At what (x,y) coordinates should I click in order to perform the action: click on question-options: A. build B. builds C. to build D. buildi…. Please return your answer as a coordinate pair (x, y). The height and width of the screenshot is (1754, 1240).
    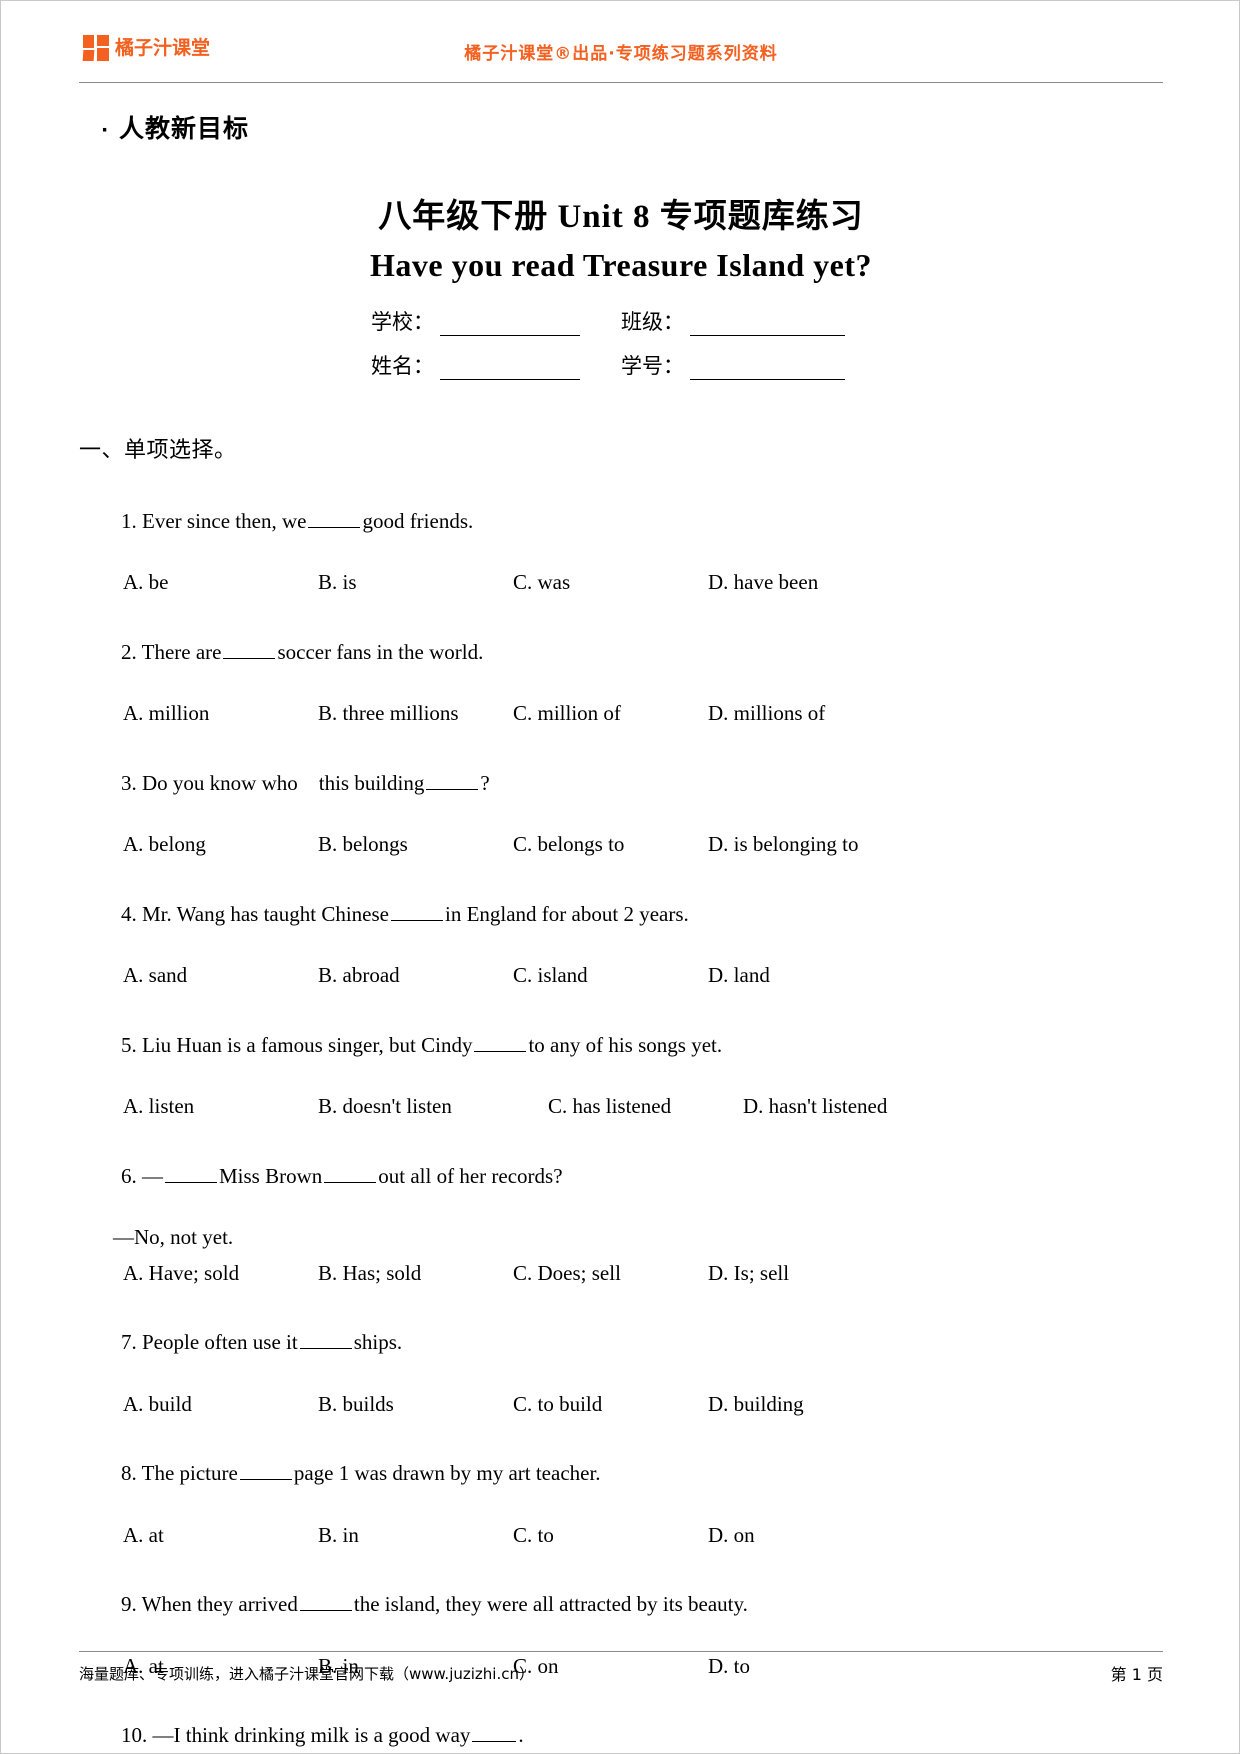
    Looking at the image, I should click on (643, 1404).